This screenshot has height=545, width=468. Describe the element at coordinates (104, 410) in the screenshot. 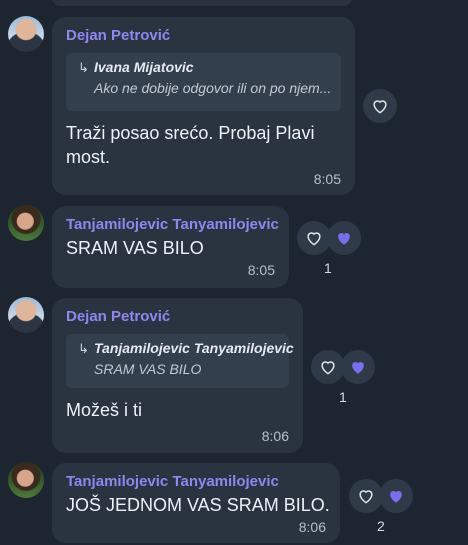

I see `message-text: Možeš i ti` at that location.